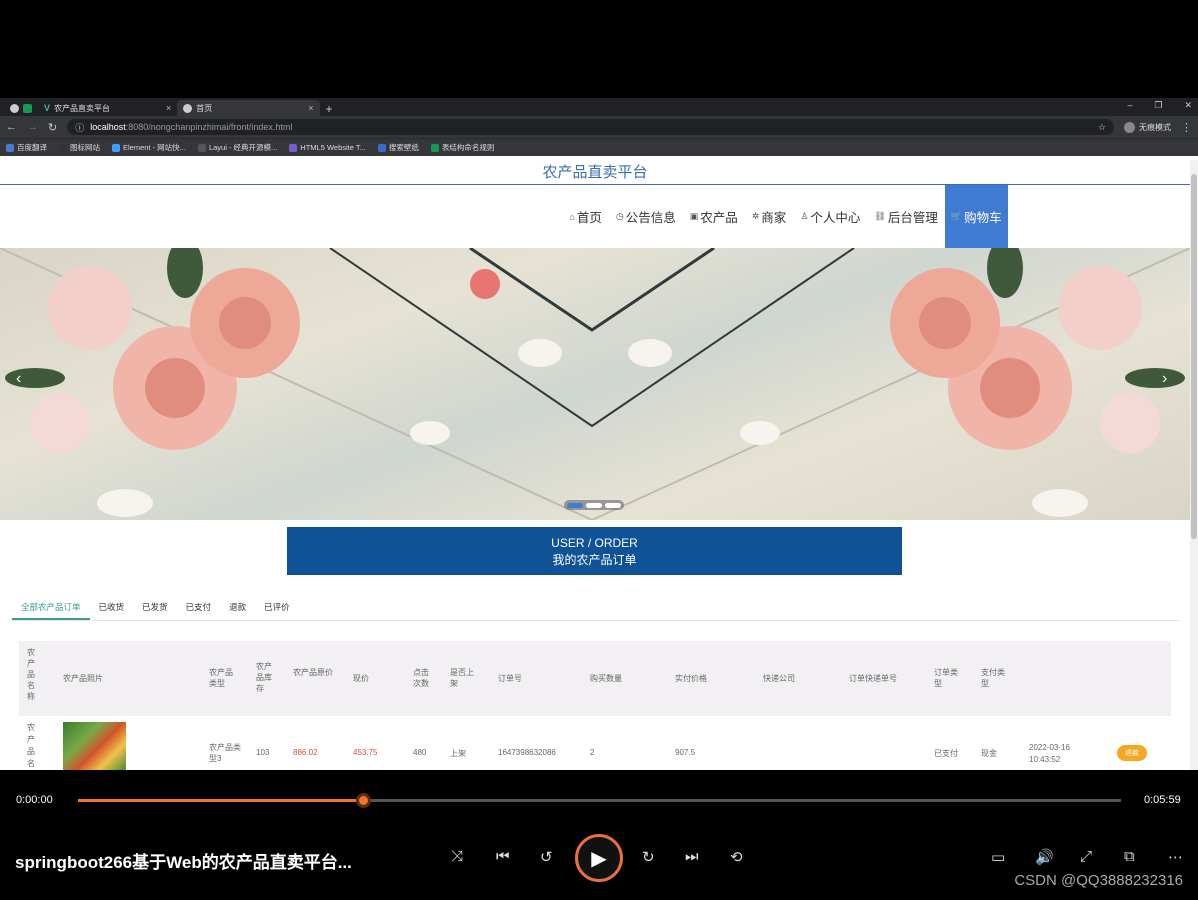 The width and height of the screenshot is (1198, 900). Describe the element at coordinates (199, 606) in the screenshot. I see `tab-paid: 已支付` at that location.